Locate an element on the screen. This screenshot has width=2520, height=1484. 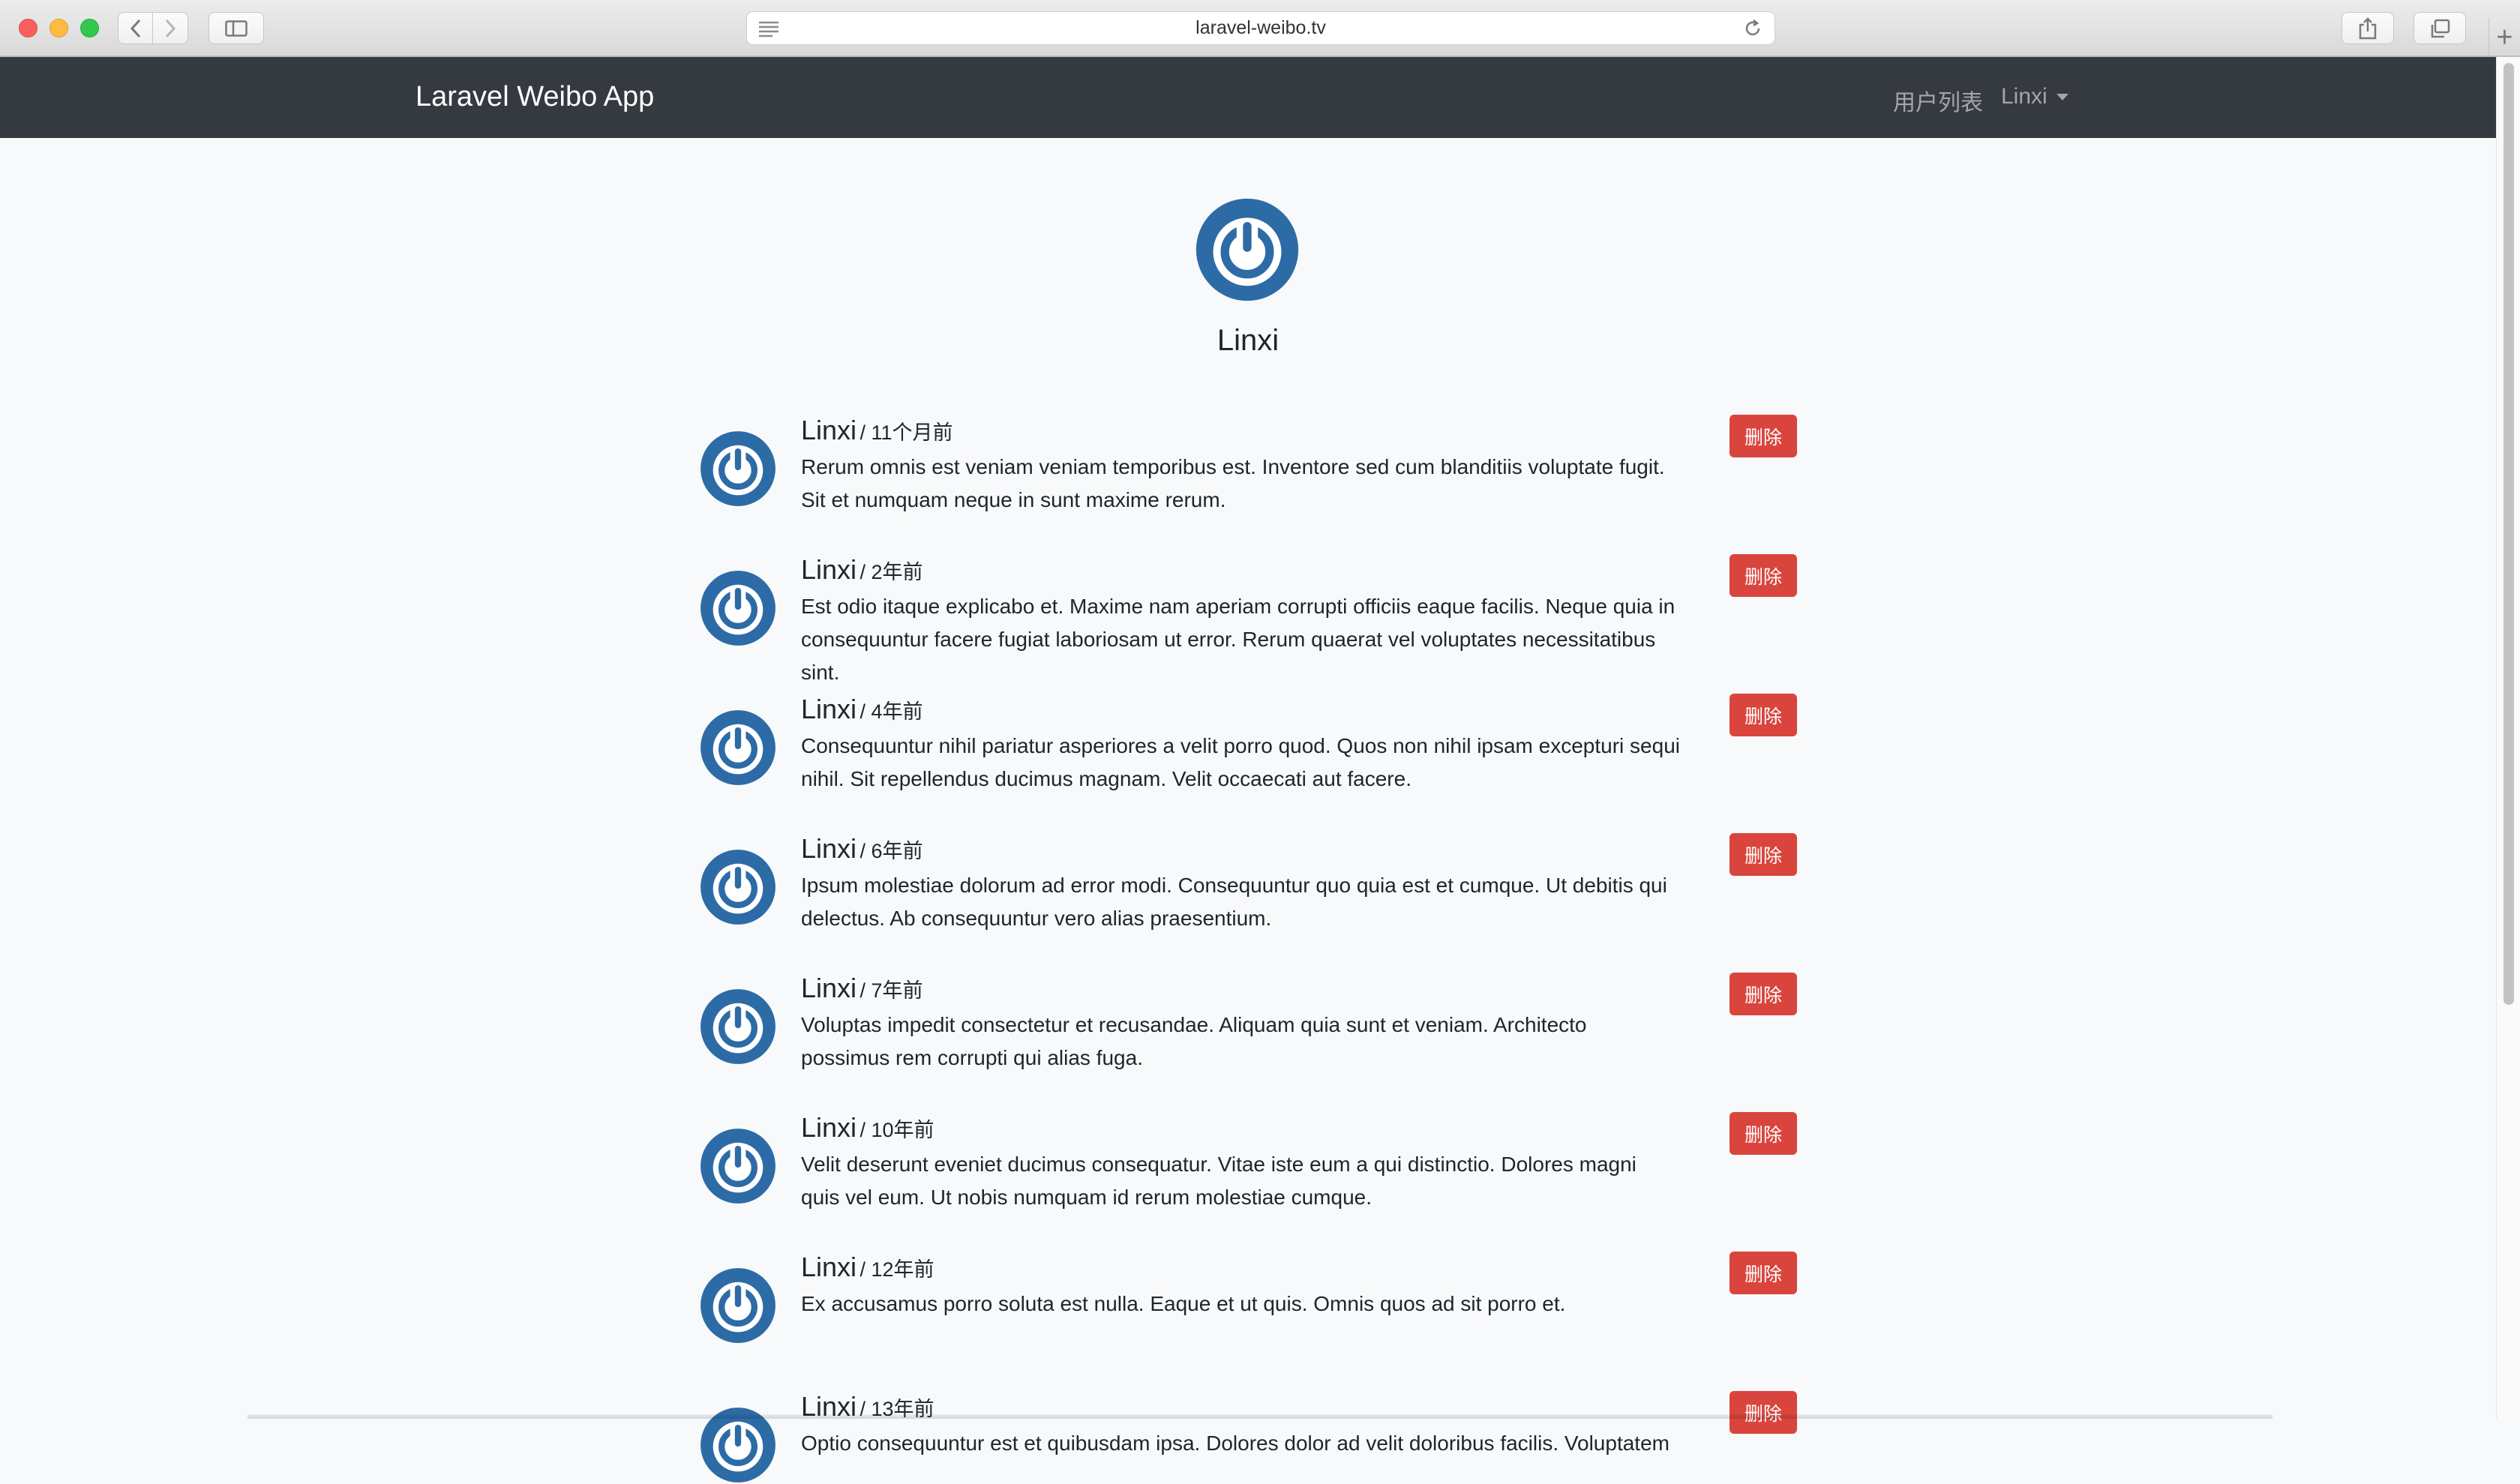
status-timestamp: / 10年前 is located at coordinates (897, 1130).